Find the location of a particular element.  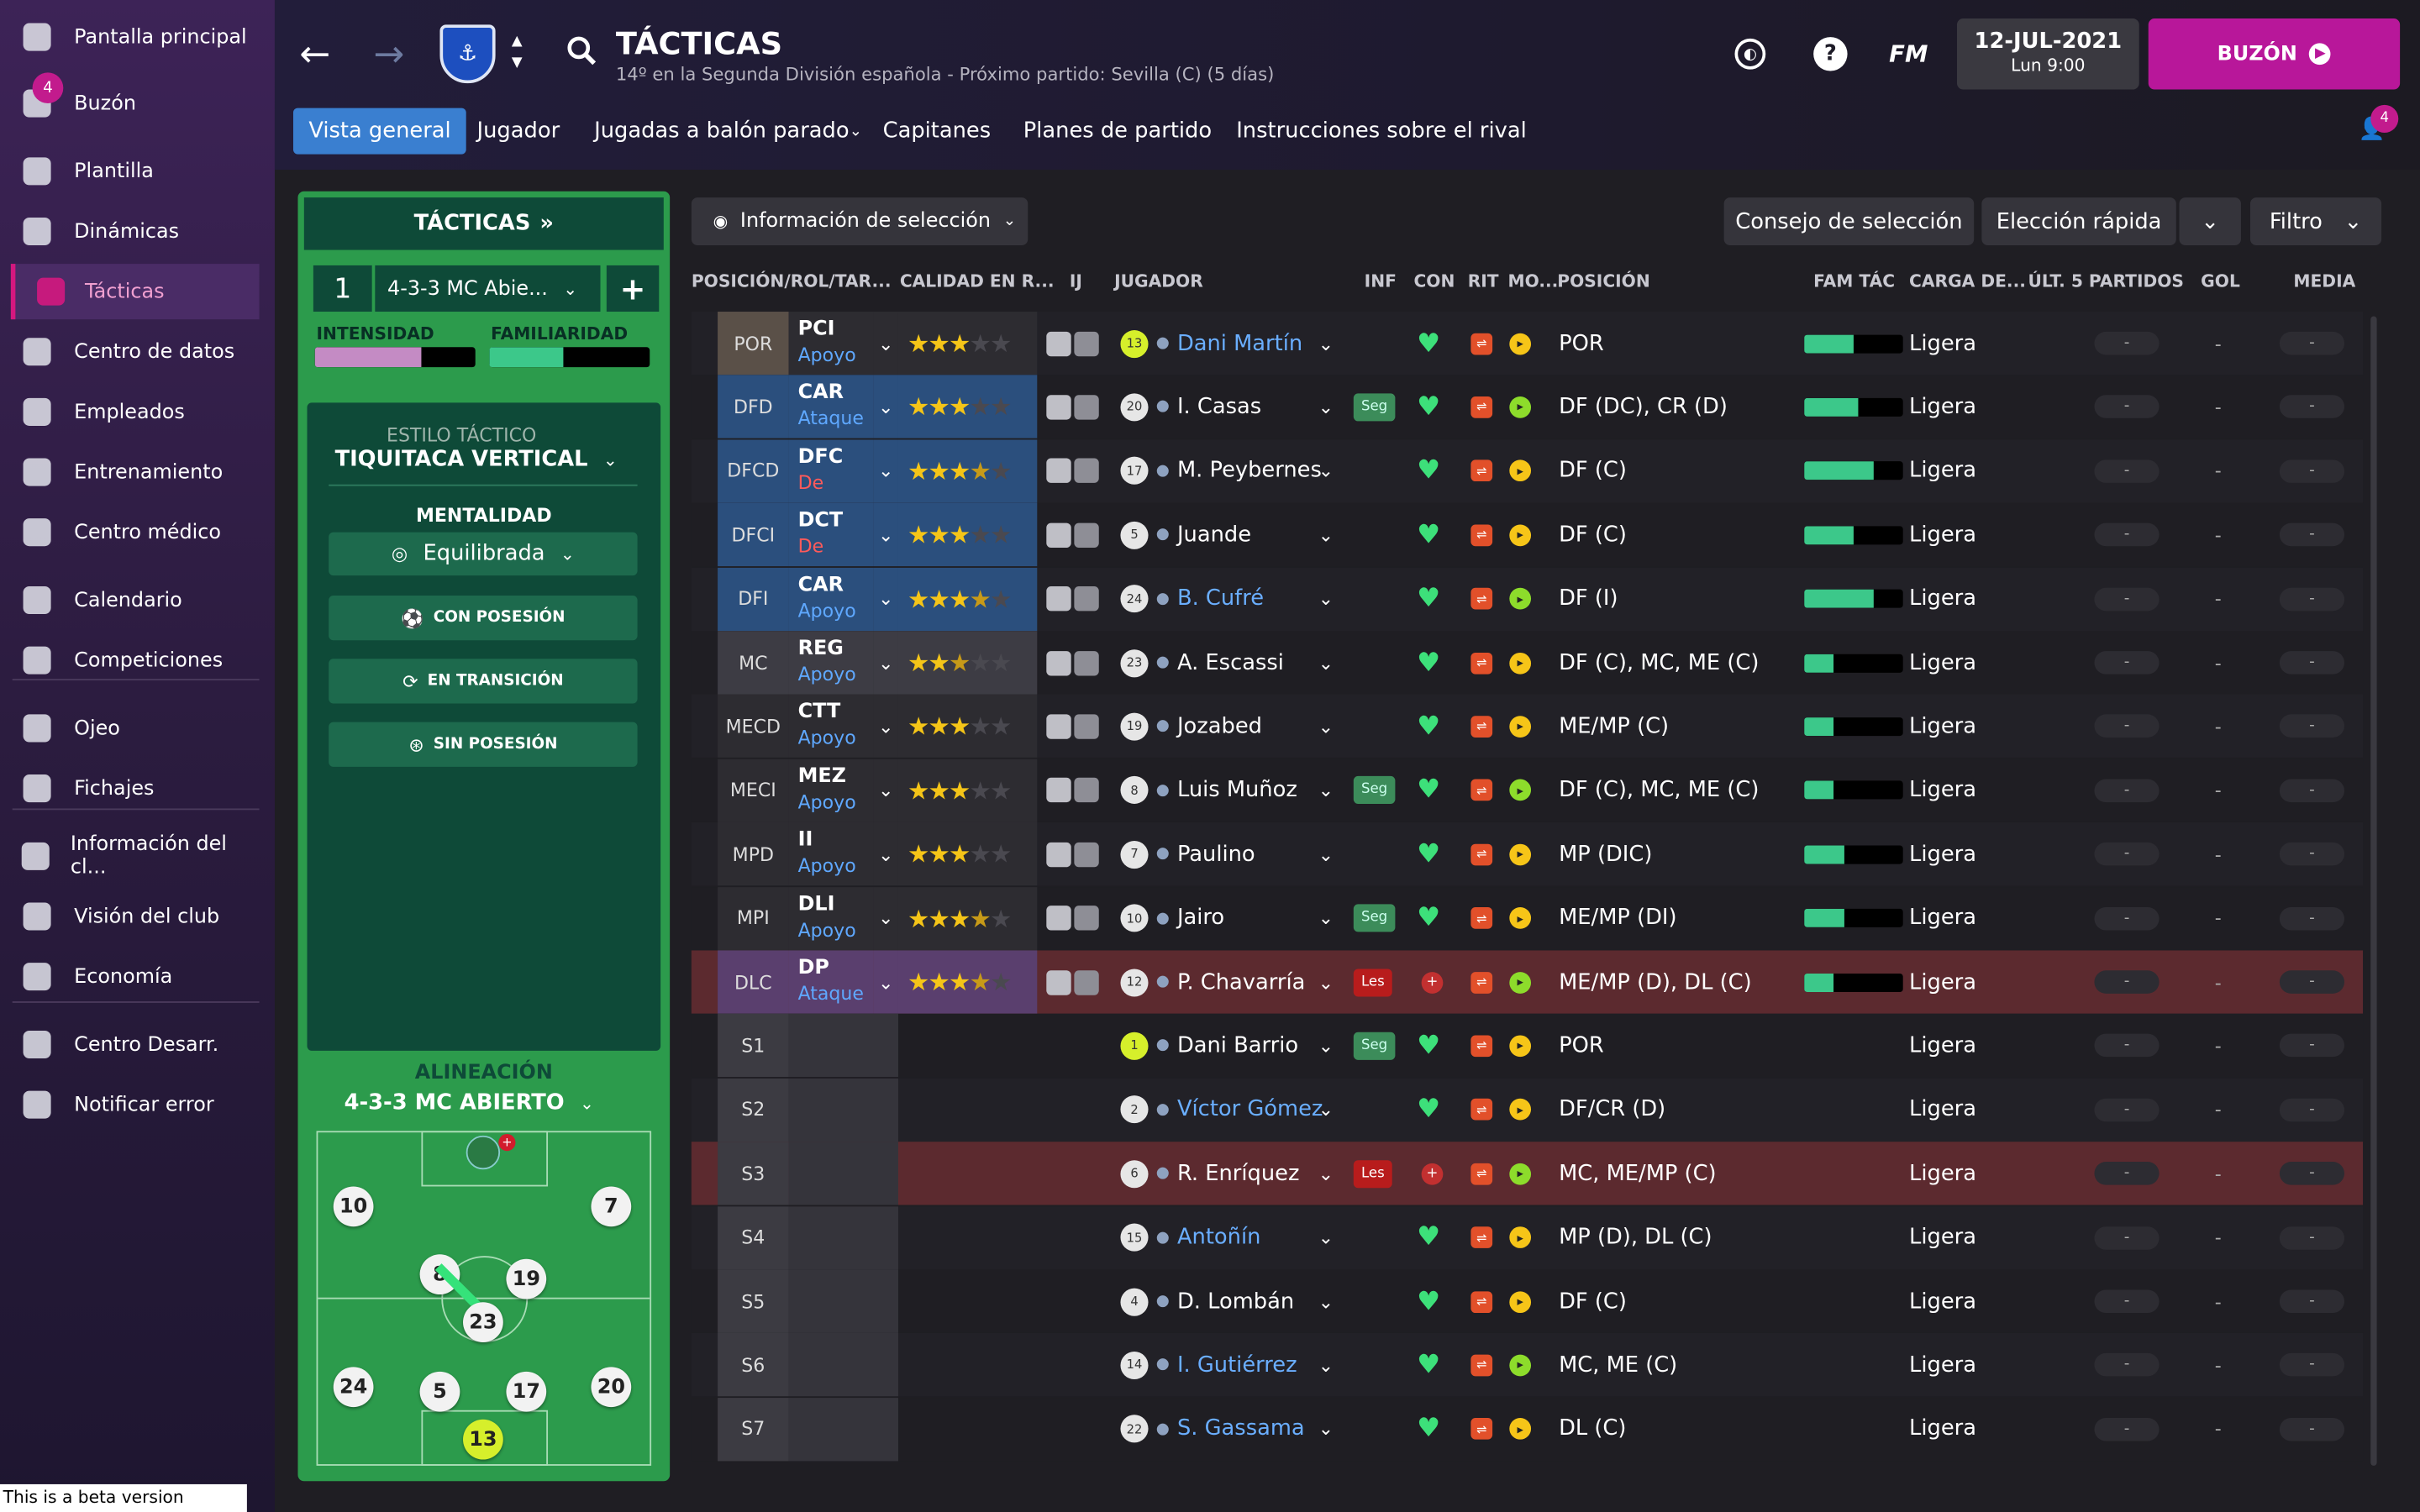

player-name: Antoñín is located at coordinates (1218, 1238).